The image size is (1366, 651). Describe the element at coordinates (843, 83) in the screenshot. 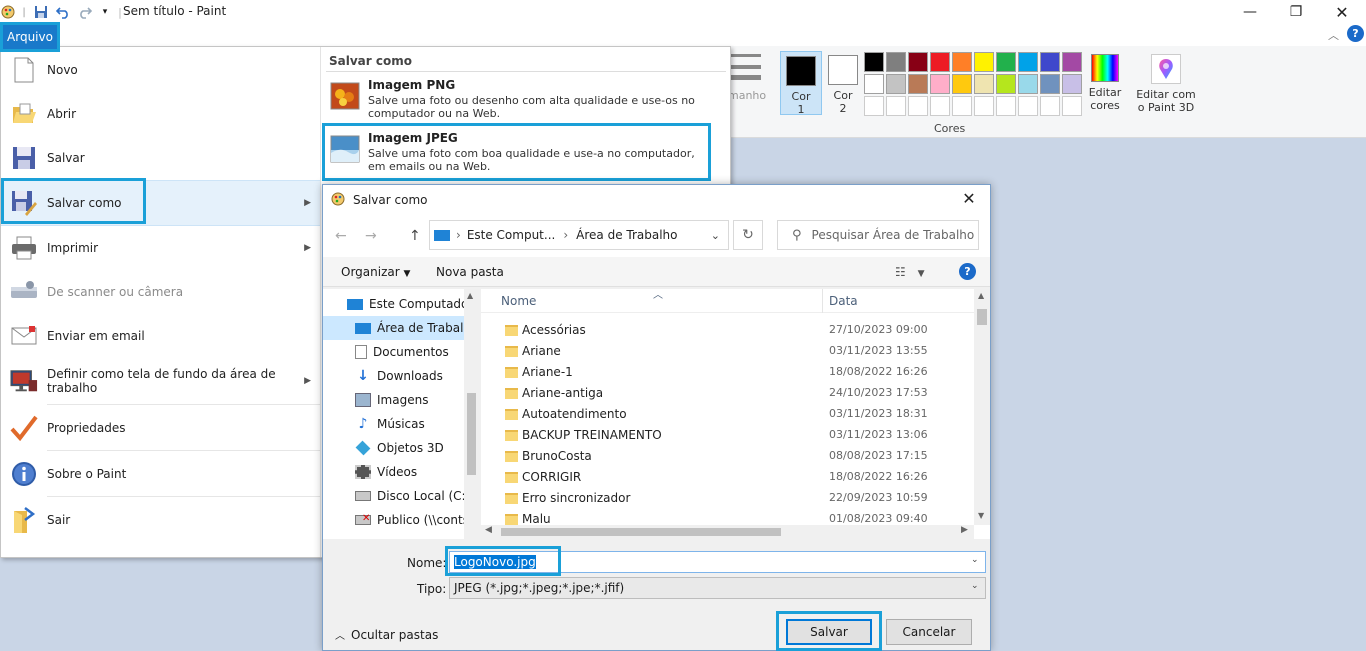

I see `color-2-button: Cor 2` at that location.